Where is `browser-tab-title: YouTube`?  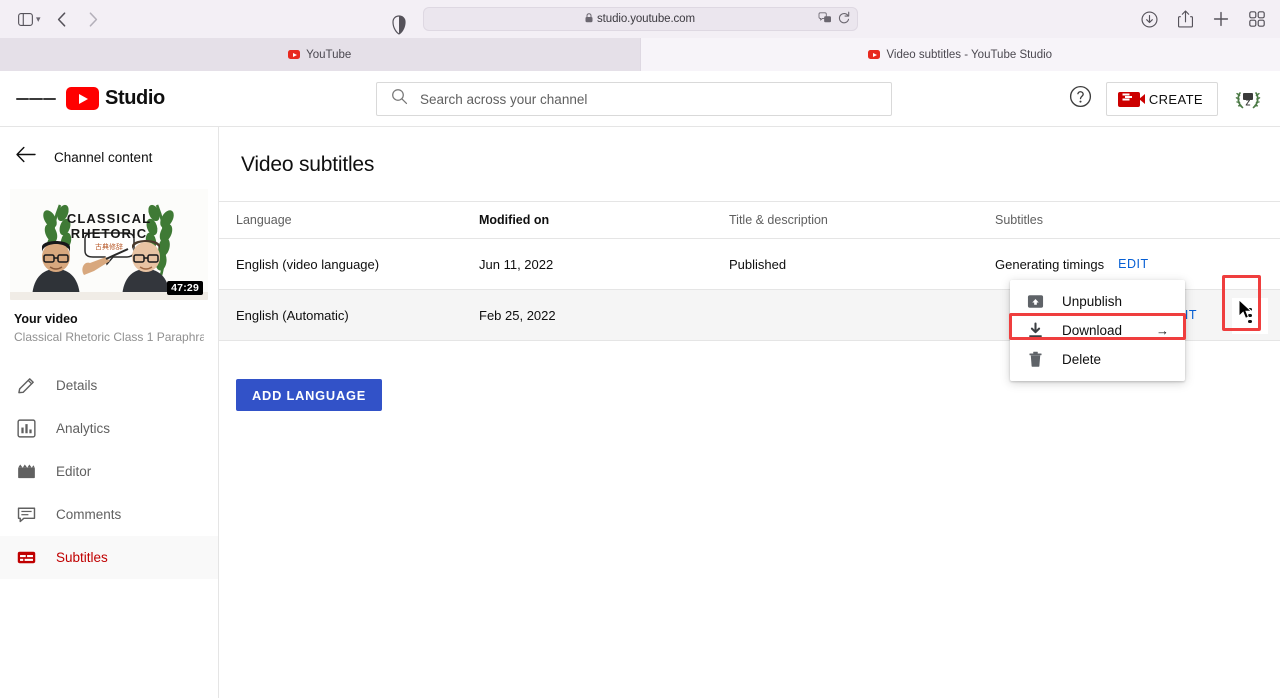 browser-tab-title: YouTube is located at coordinates (329, 54).